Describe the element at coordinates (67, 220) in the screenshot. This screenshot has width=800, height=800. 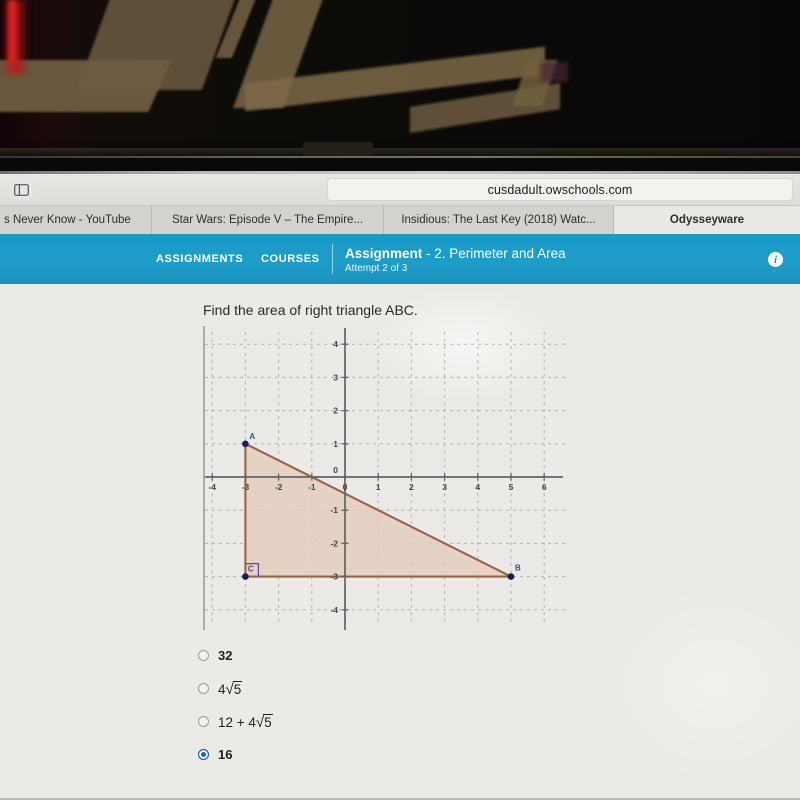
I see `tab-label: s Never Know - YouTube` at that location.